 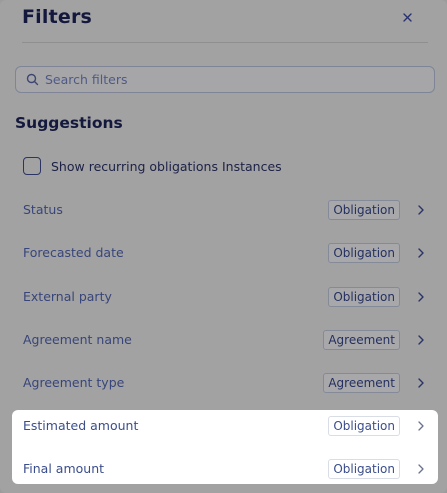 What do you see at coordinates (32, 166) in the screenshot?
I see `recurring-checkbox` at bounding box center [32, 166].